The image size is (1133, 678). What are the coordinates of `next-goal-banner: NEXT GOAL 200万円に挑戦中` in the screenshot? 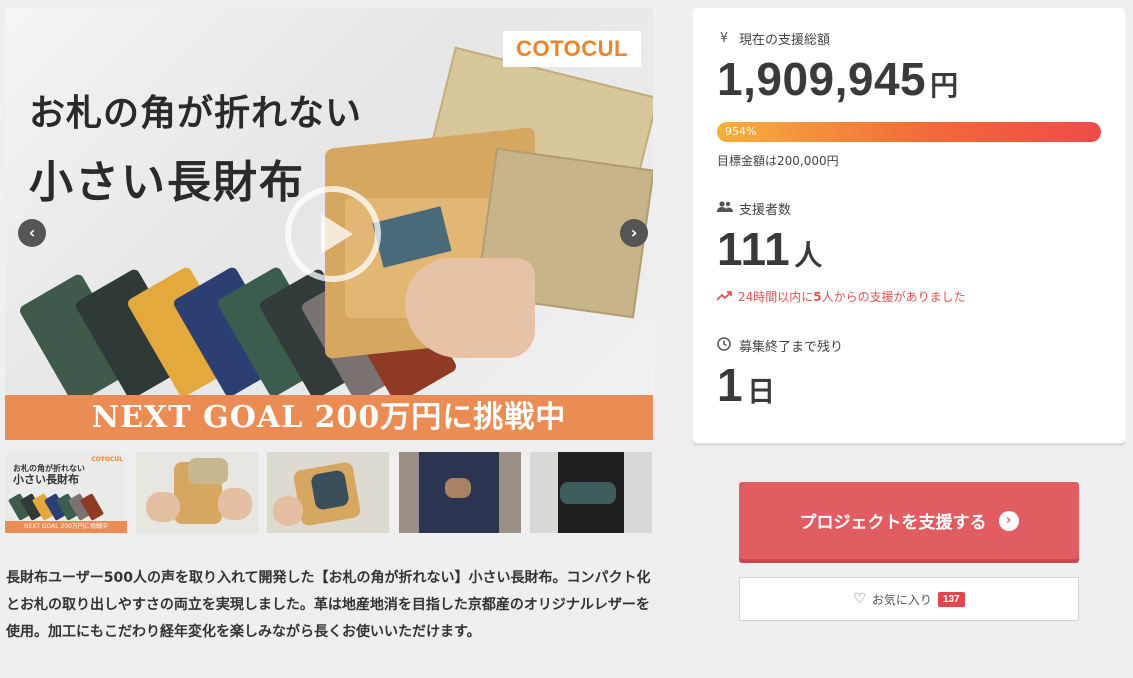 It's located at (329, 417).